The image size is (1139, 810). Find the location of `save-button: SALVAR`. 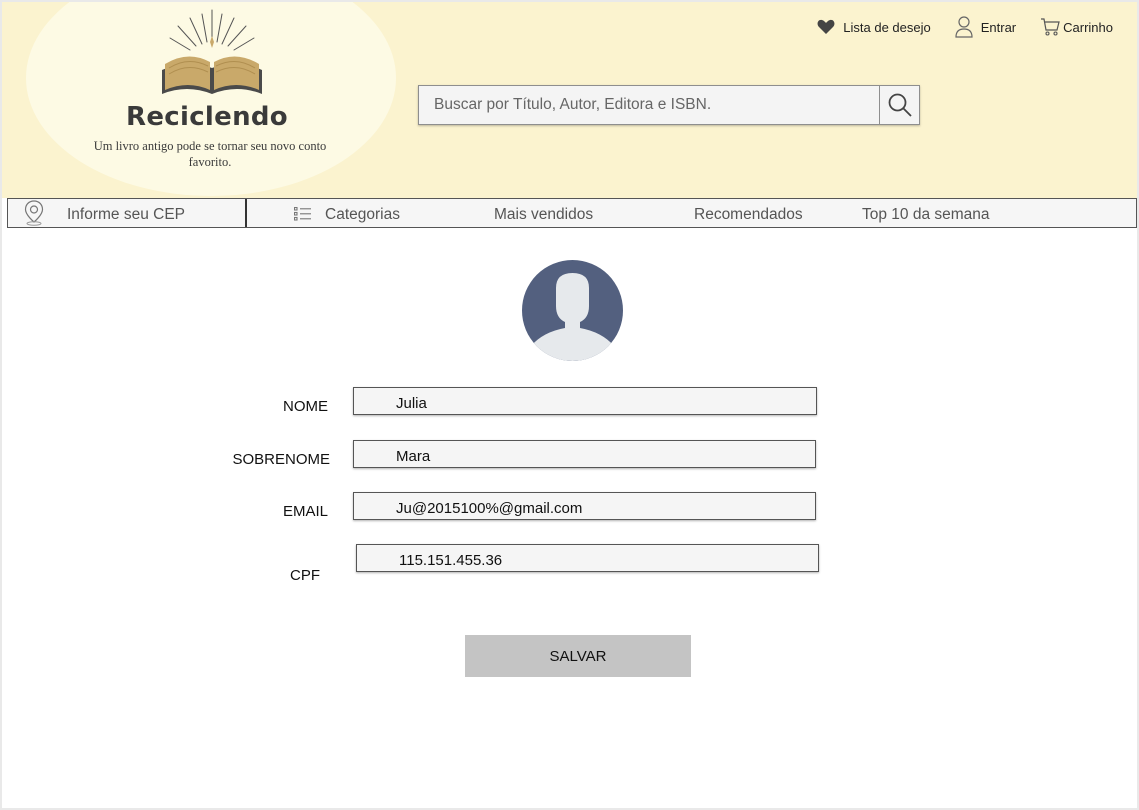

save-button: SALVAR is located at coordinates (578, 656).